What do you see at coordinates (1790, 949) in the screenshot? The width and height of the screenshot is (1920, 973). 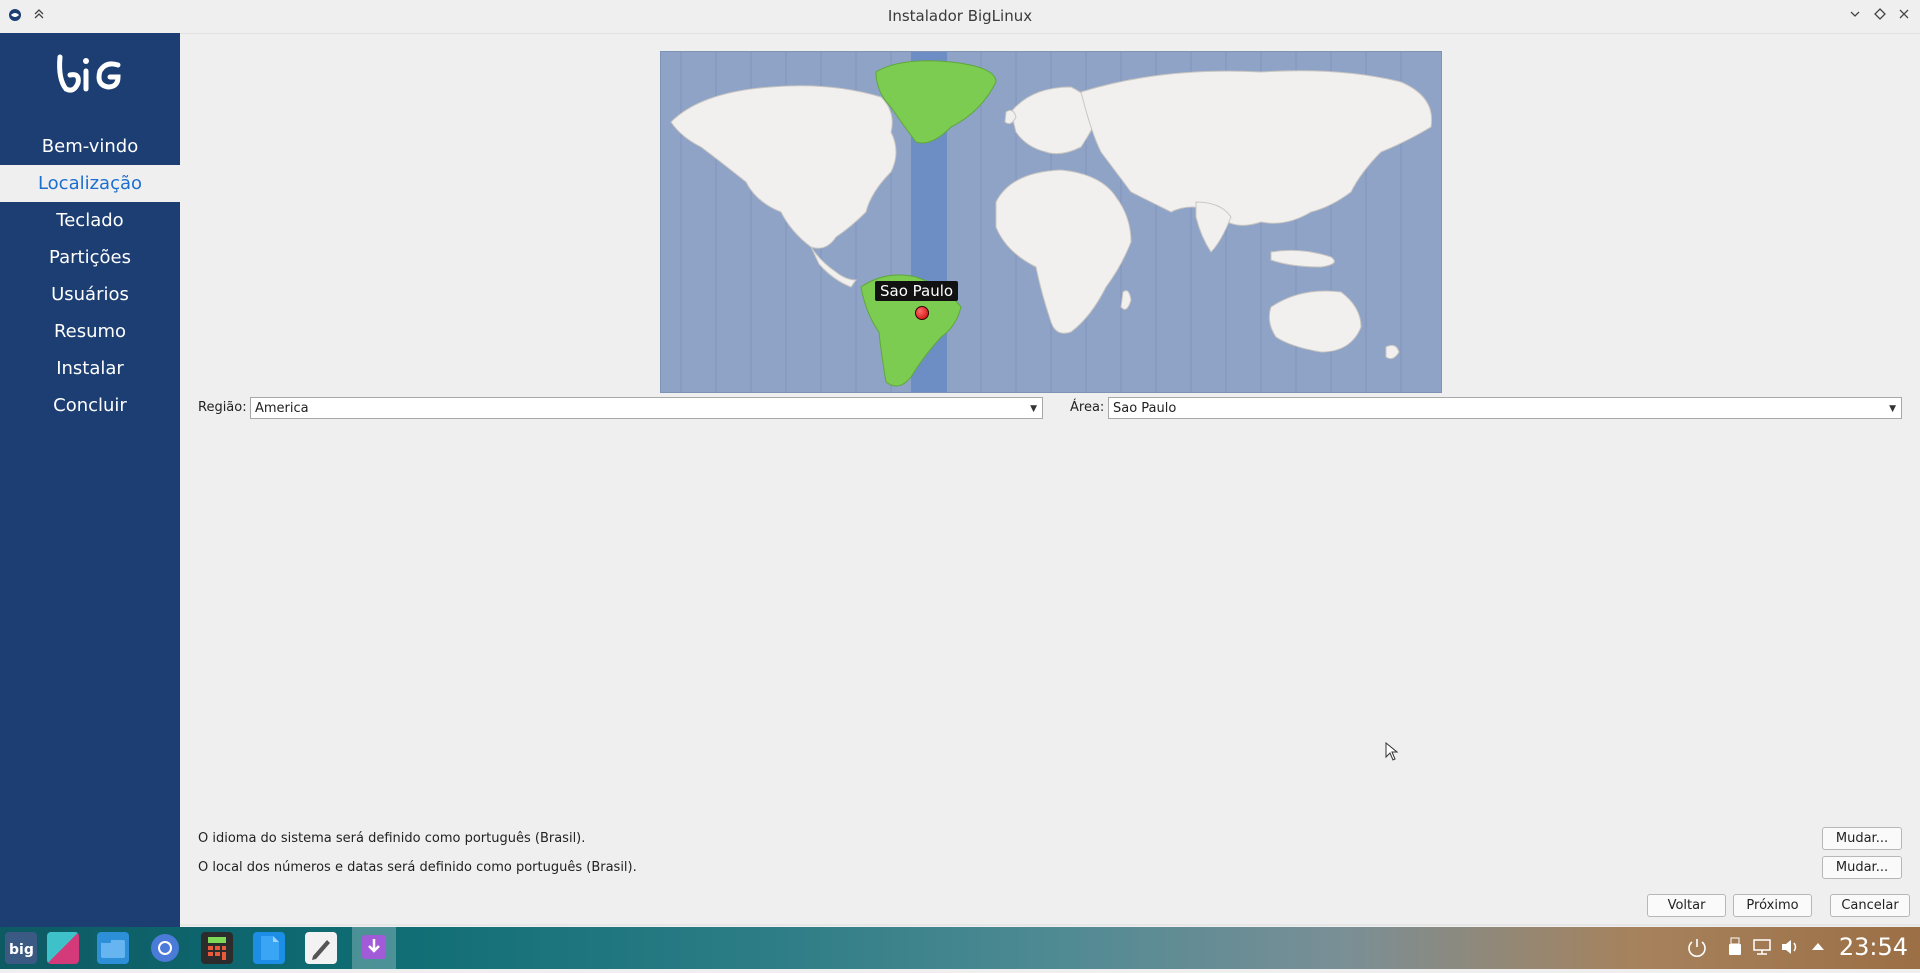 I see `volume-icon` at bounding box center [1790, 949].